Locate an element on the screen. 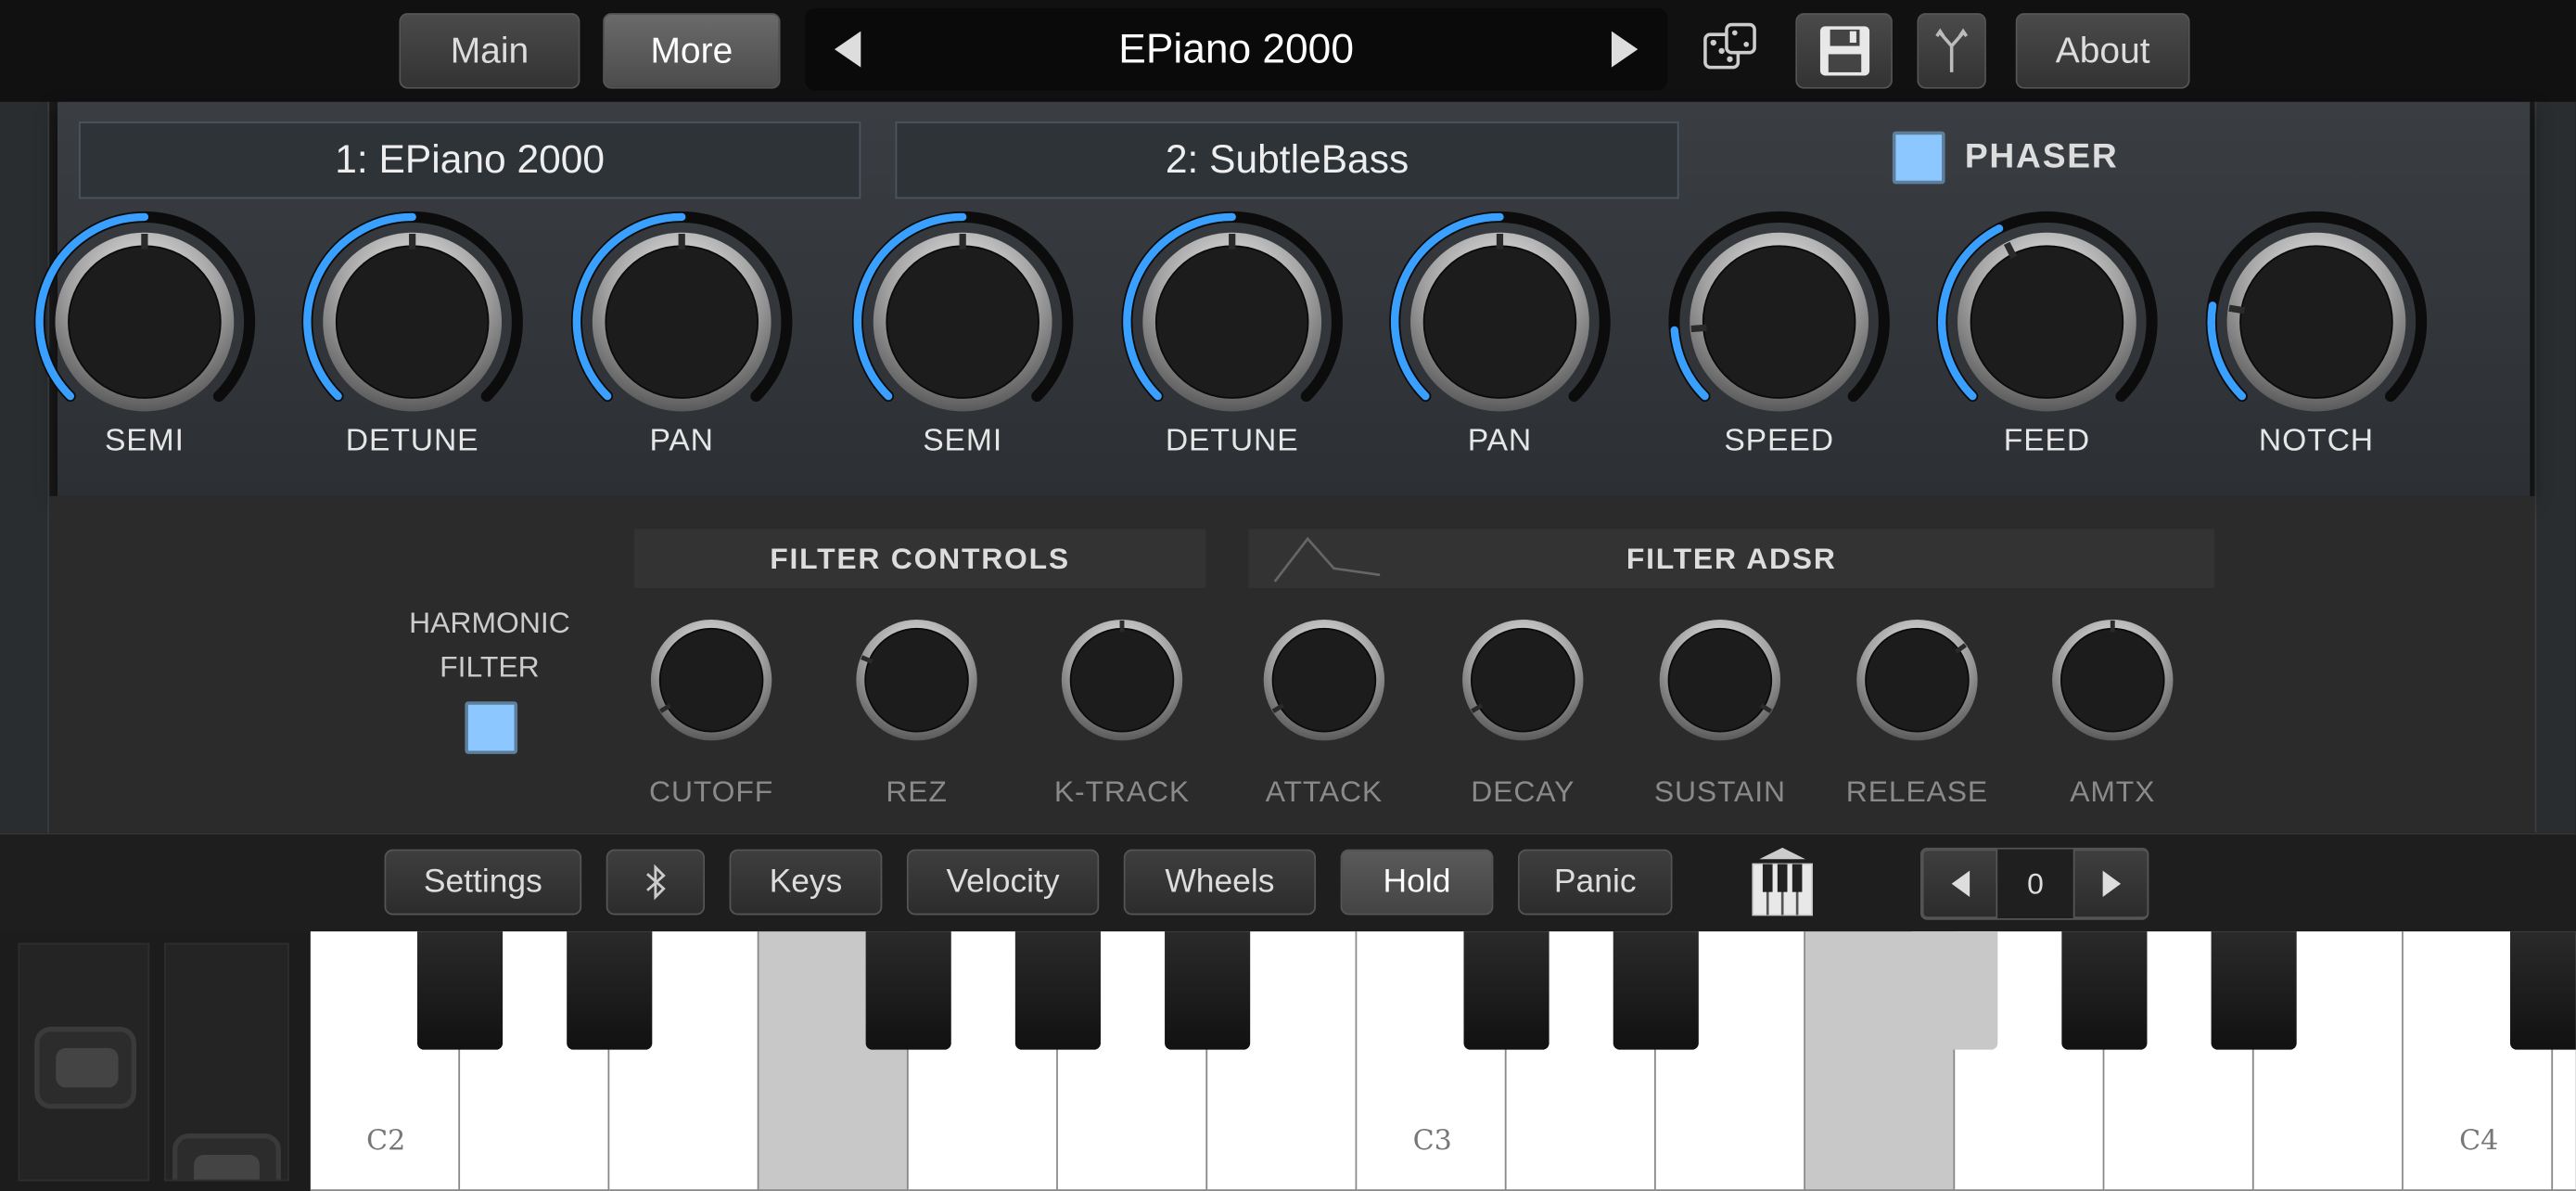 The image size is (2576, 1191). black-key-gsharp2 is located at coordinates (1057, 990).